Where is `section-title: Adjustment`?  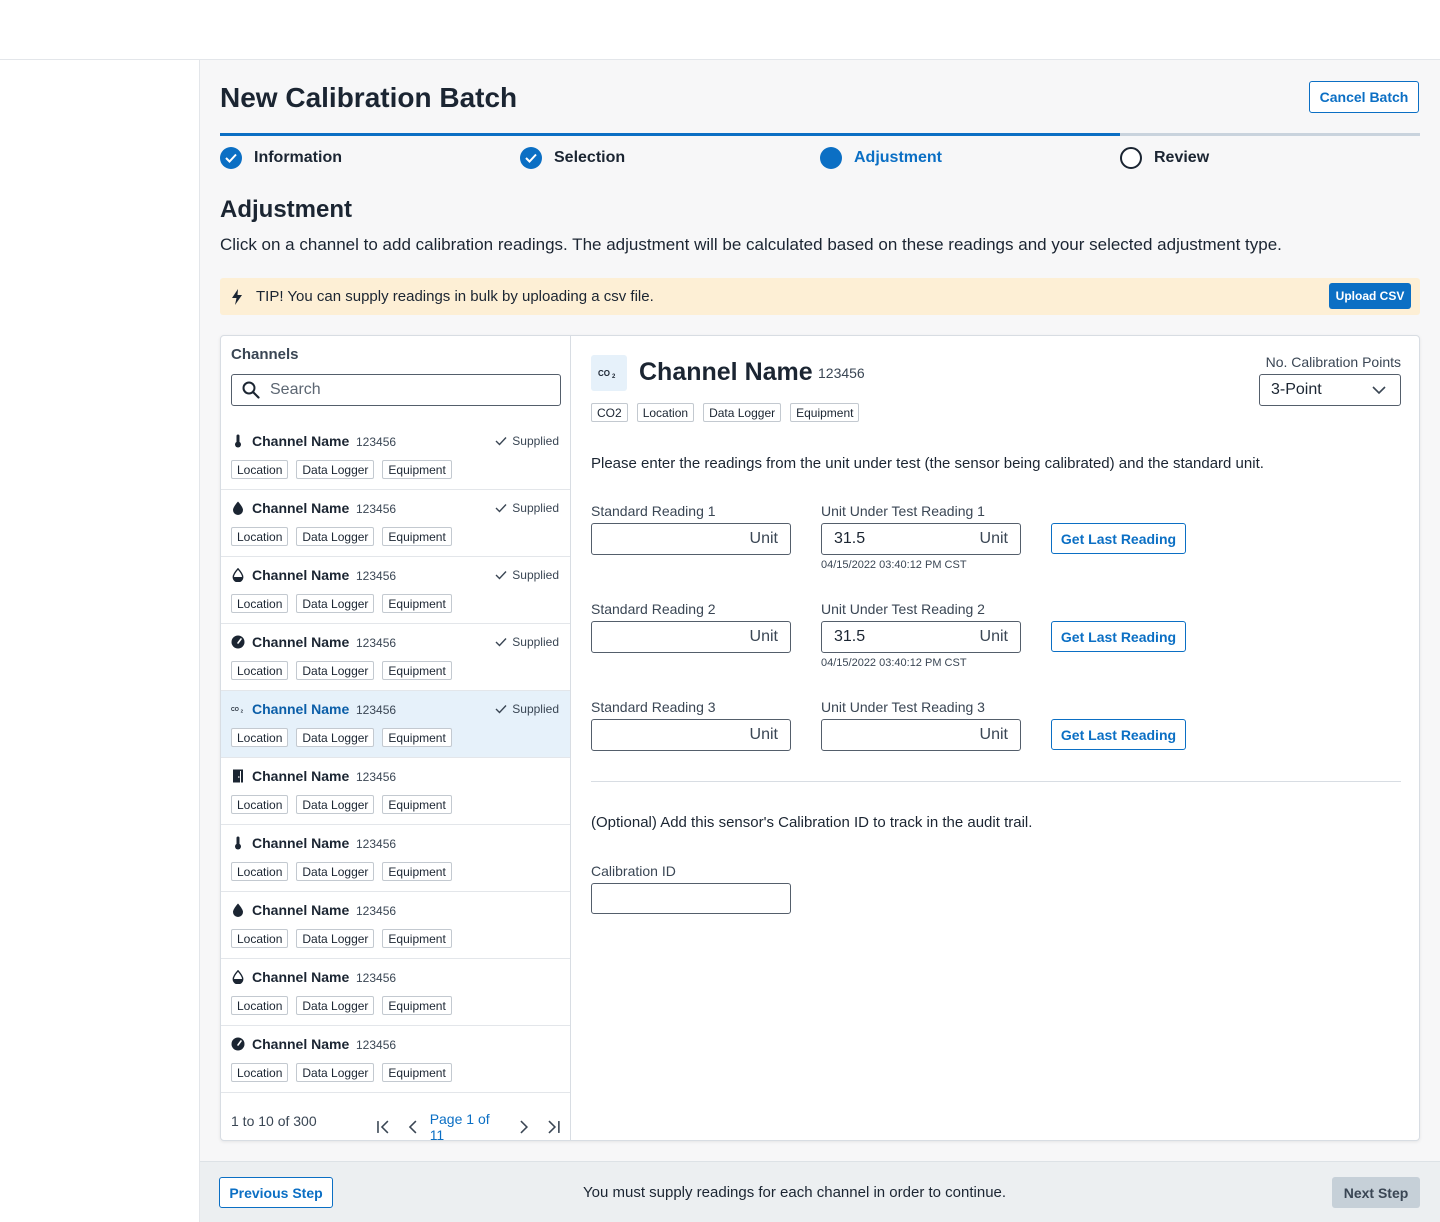 section-title: Adjustment is located at coordinates (286, 209).